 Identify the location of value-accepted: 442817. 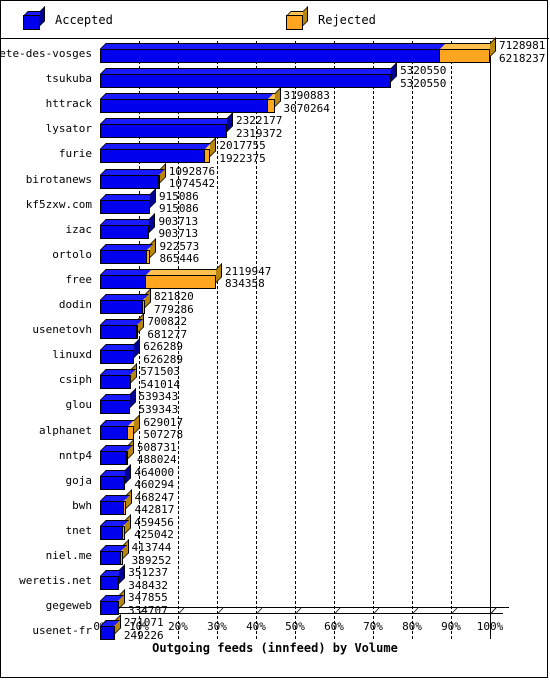
(154, 510).